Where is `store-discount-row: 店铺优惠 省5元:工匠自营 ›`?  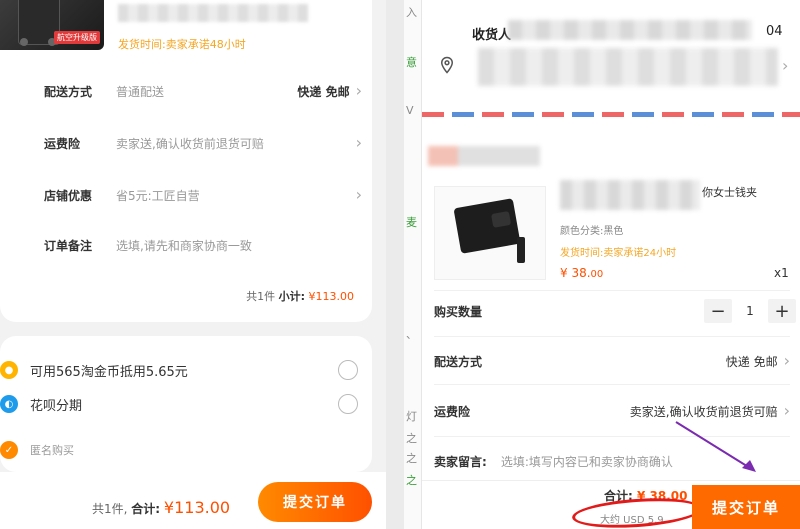
store-discount-row: 店铺优惠 省5元:工匠自营 › is located at coordinates (203, 195).